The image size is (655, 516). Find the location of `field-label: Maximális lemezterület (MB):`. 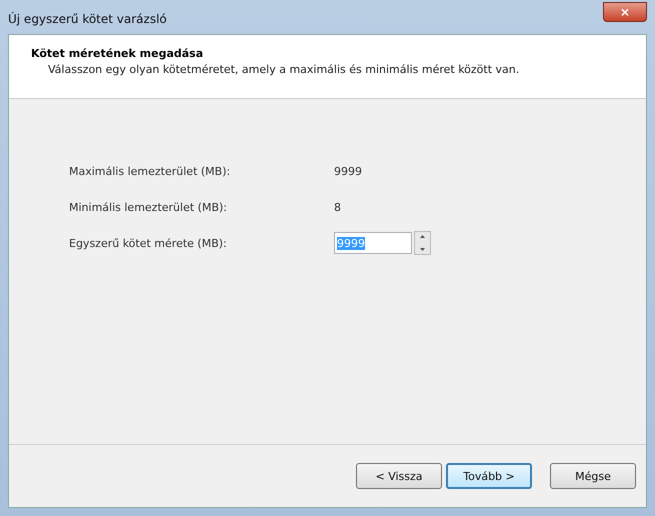

field-label: Maximális lemezterület (MB): is located at coordinates (150, 171).